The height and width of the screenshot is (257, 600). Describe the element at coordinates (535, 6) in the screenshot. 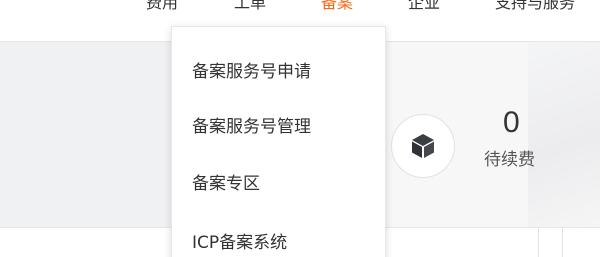

I see `nav-item-support: 支持与服务` at that location.